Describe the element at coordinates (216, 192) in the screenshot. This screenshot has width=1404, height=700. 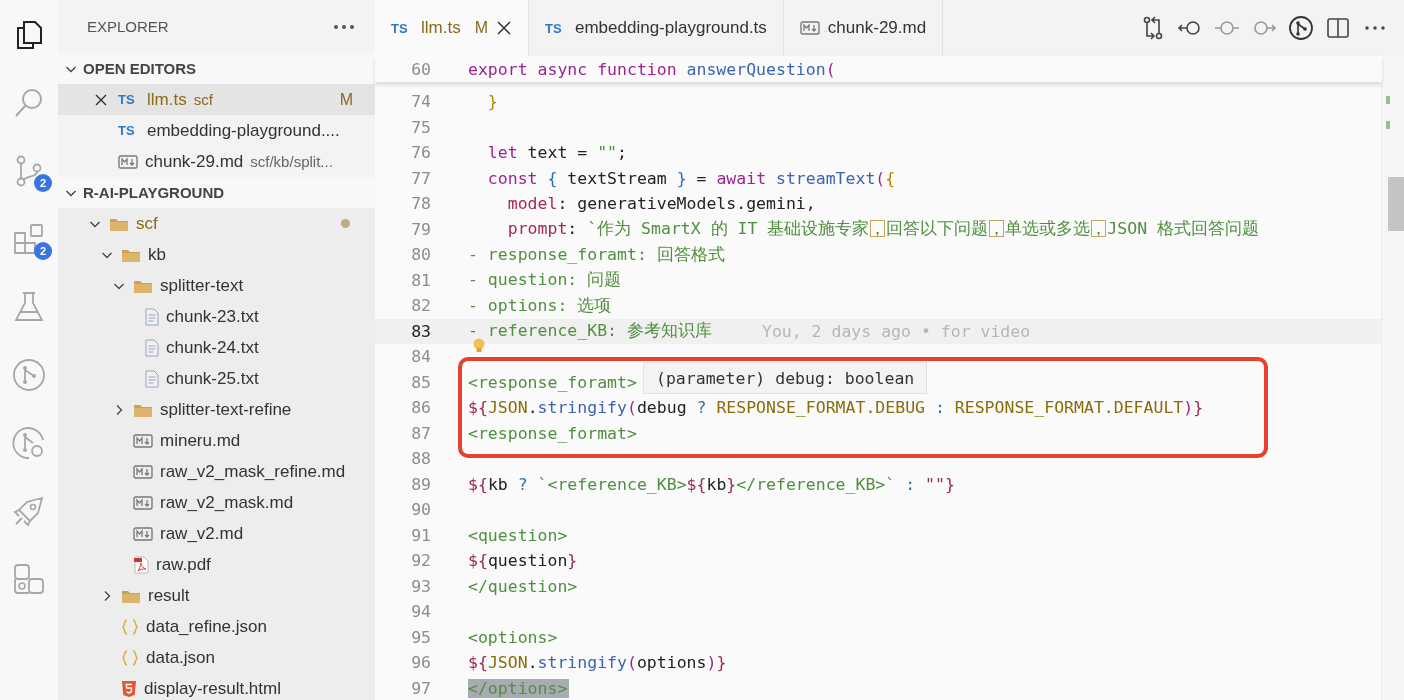
I see `section-header: R-AI-PLAYGROUND` at that location.